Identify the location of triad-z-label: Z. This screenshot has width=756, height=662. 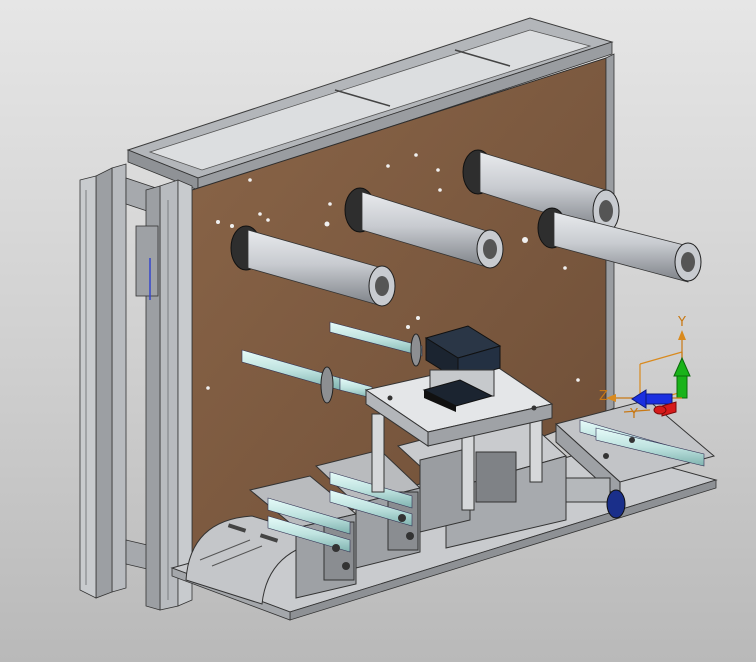
(603, 396).